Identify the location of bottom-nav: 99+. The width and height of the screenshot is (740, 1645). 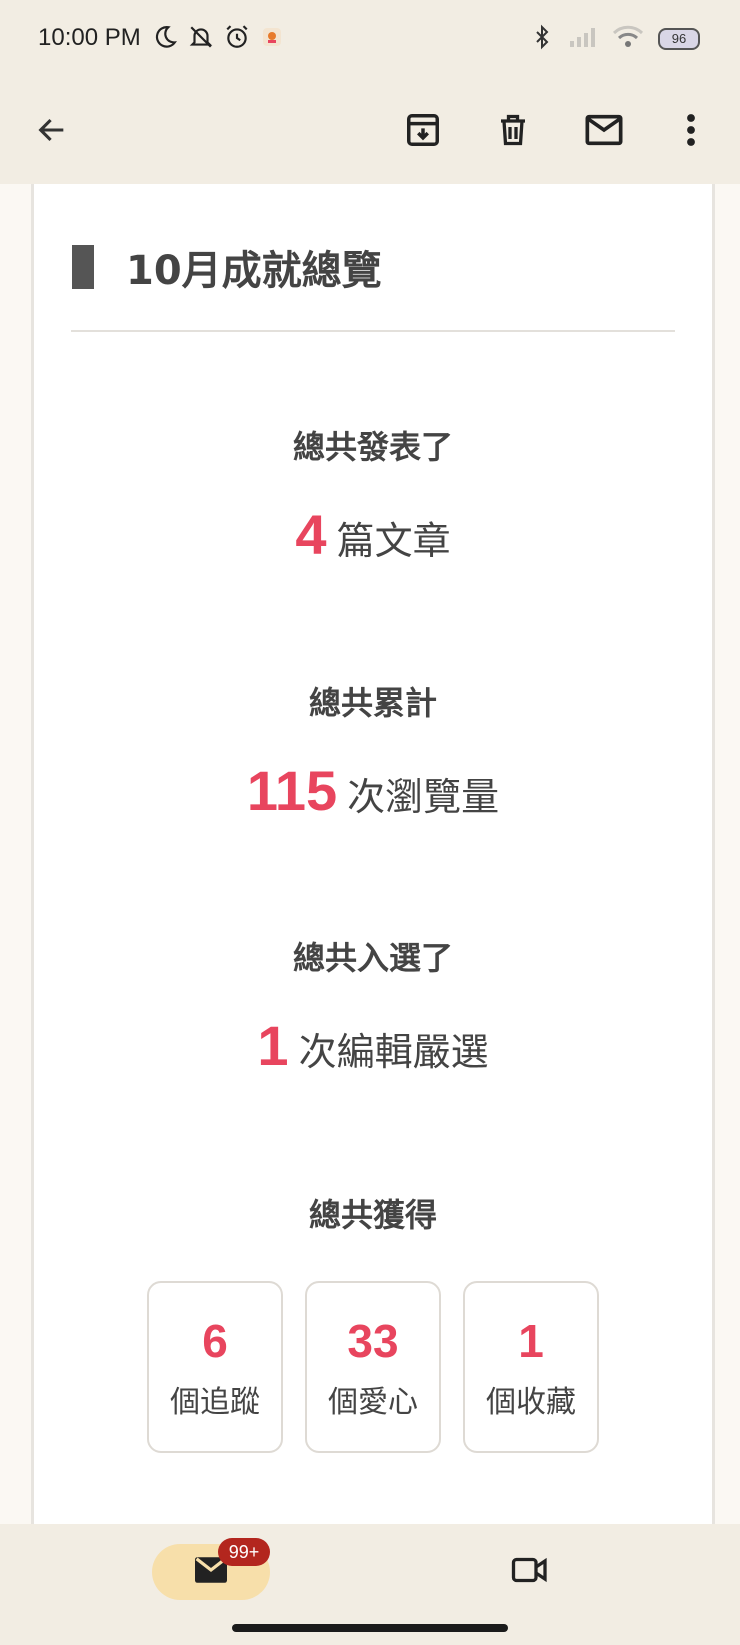
(370, 1584).